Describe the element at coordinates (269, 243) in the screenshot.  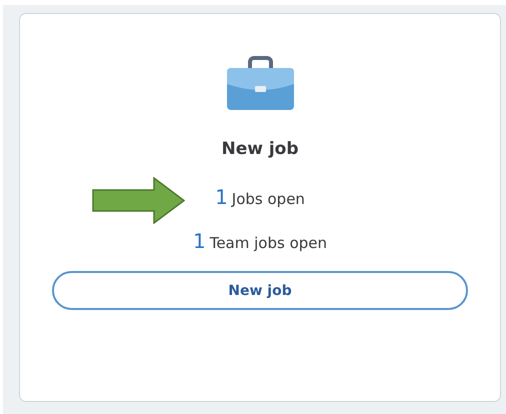
I see `stat-label: Team jobs open` at that location.